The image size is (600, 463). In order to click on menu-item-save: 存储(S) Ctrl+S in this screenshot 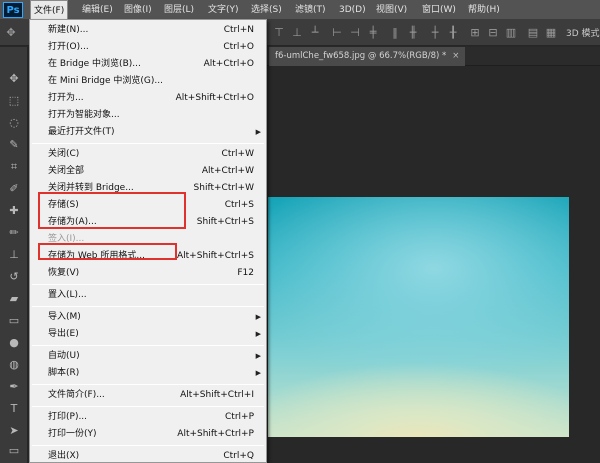, I will do `click(148, 205)`.